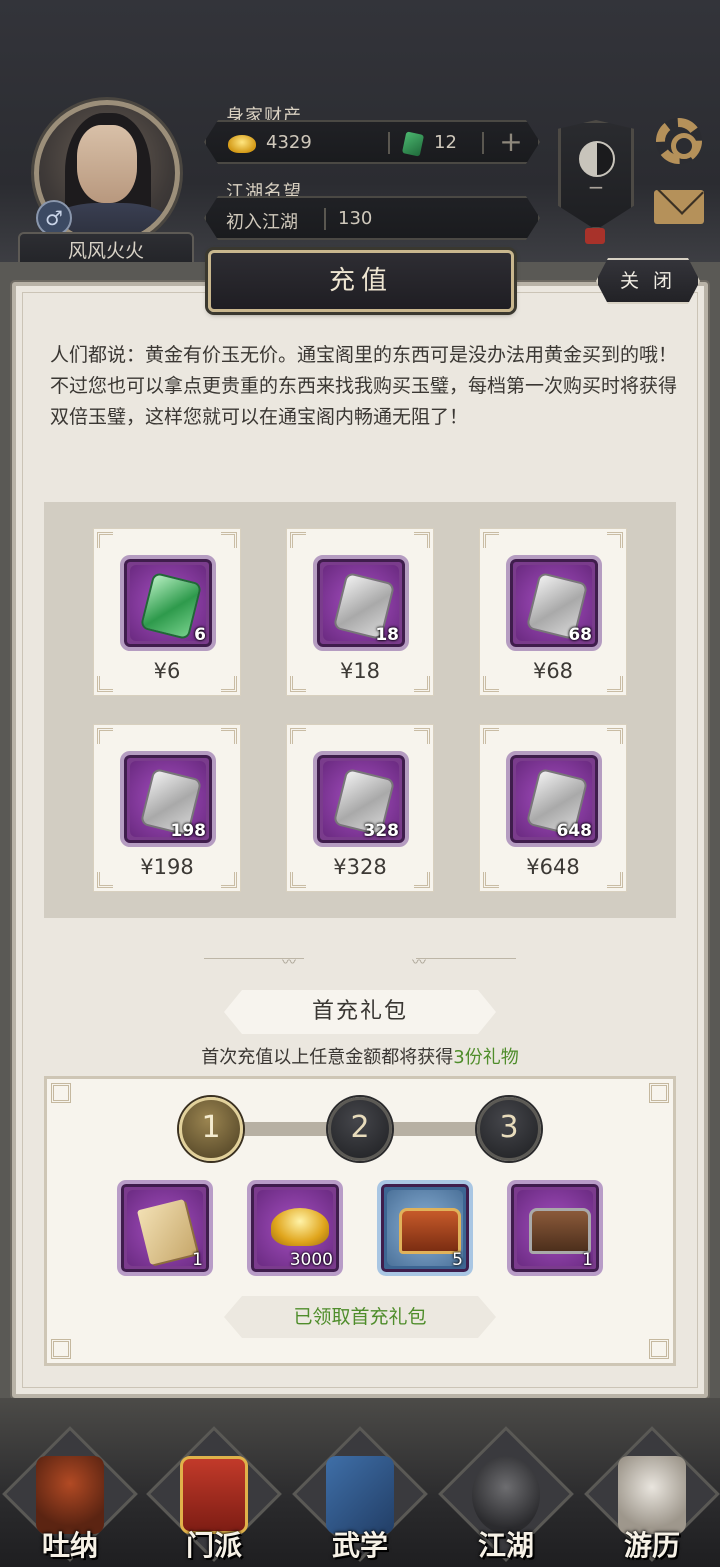 The width and height of the screenshot is (720, 1567). Describe the element at coordinates (54, 218) in the screenshot. I see `male-icon: ♂` at that location.